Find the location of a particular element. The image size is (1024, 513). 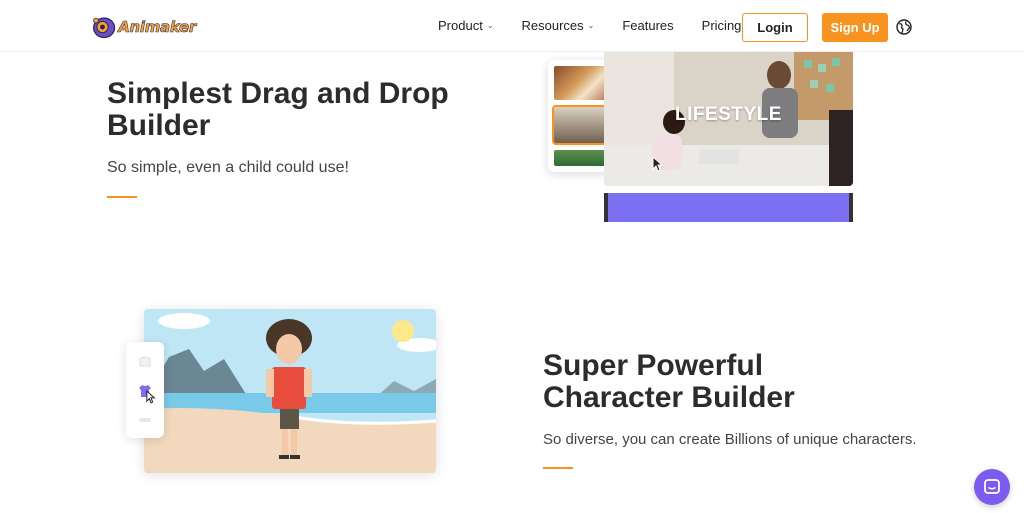

animaker-logo: Animaker is located at coordinates (144, 27).